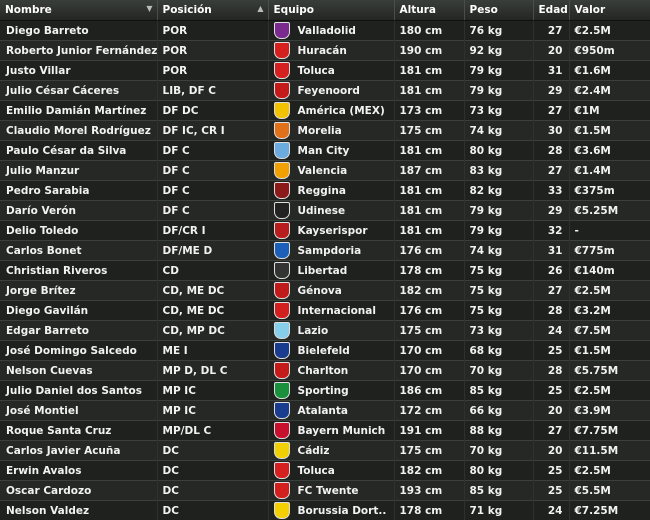 Image resolution: width=650 pixels, height=520 pixels. I want to click on player-name: Justo Villar, so click(78, 71).